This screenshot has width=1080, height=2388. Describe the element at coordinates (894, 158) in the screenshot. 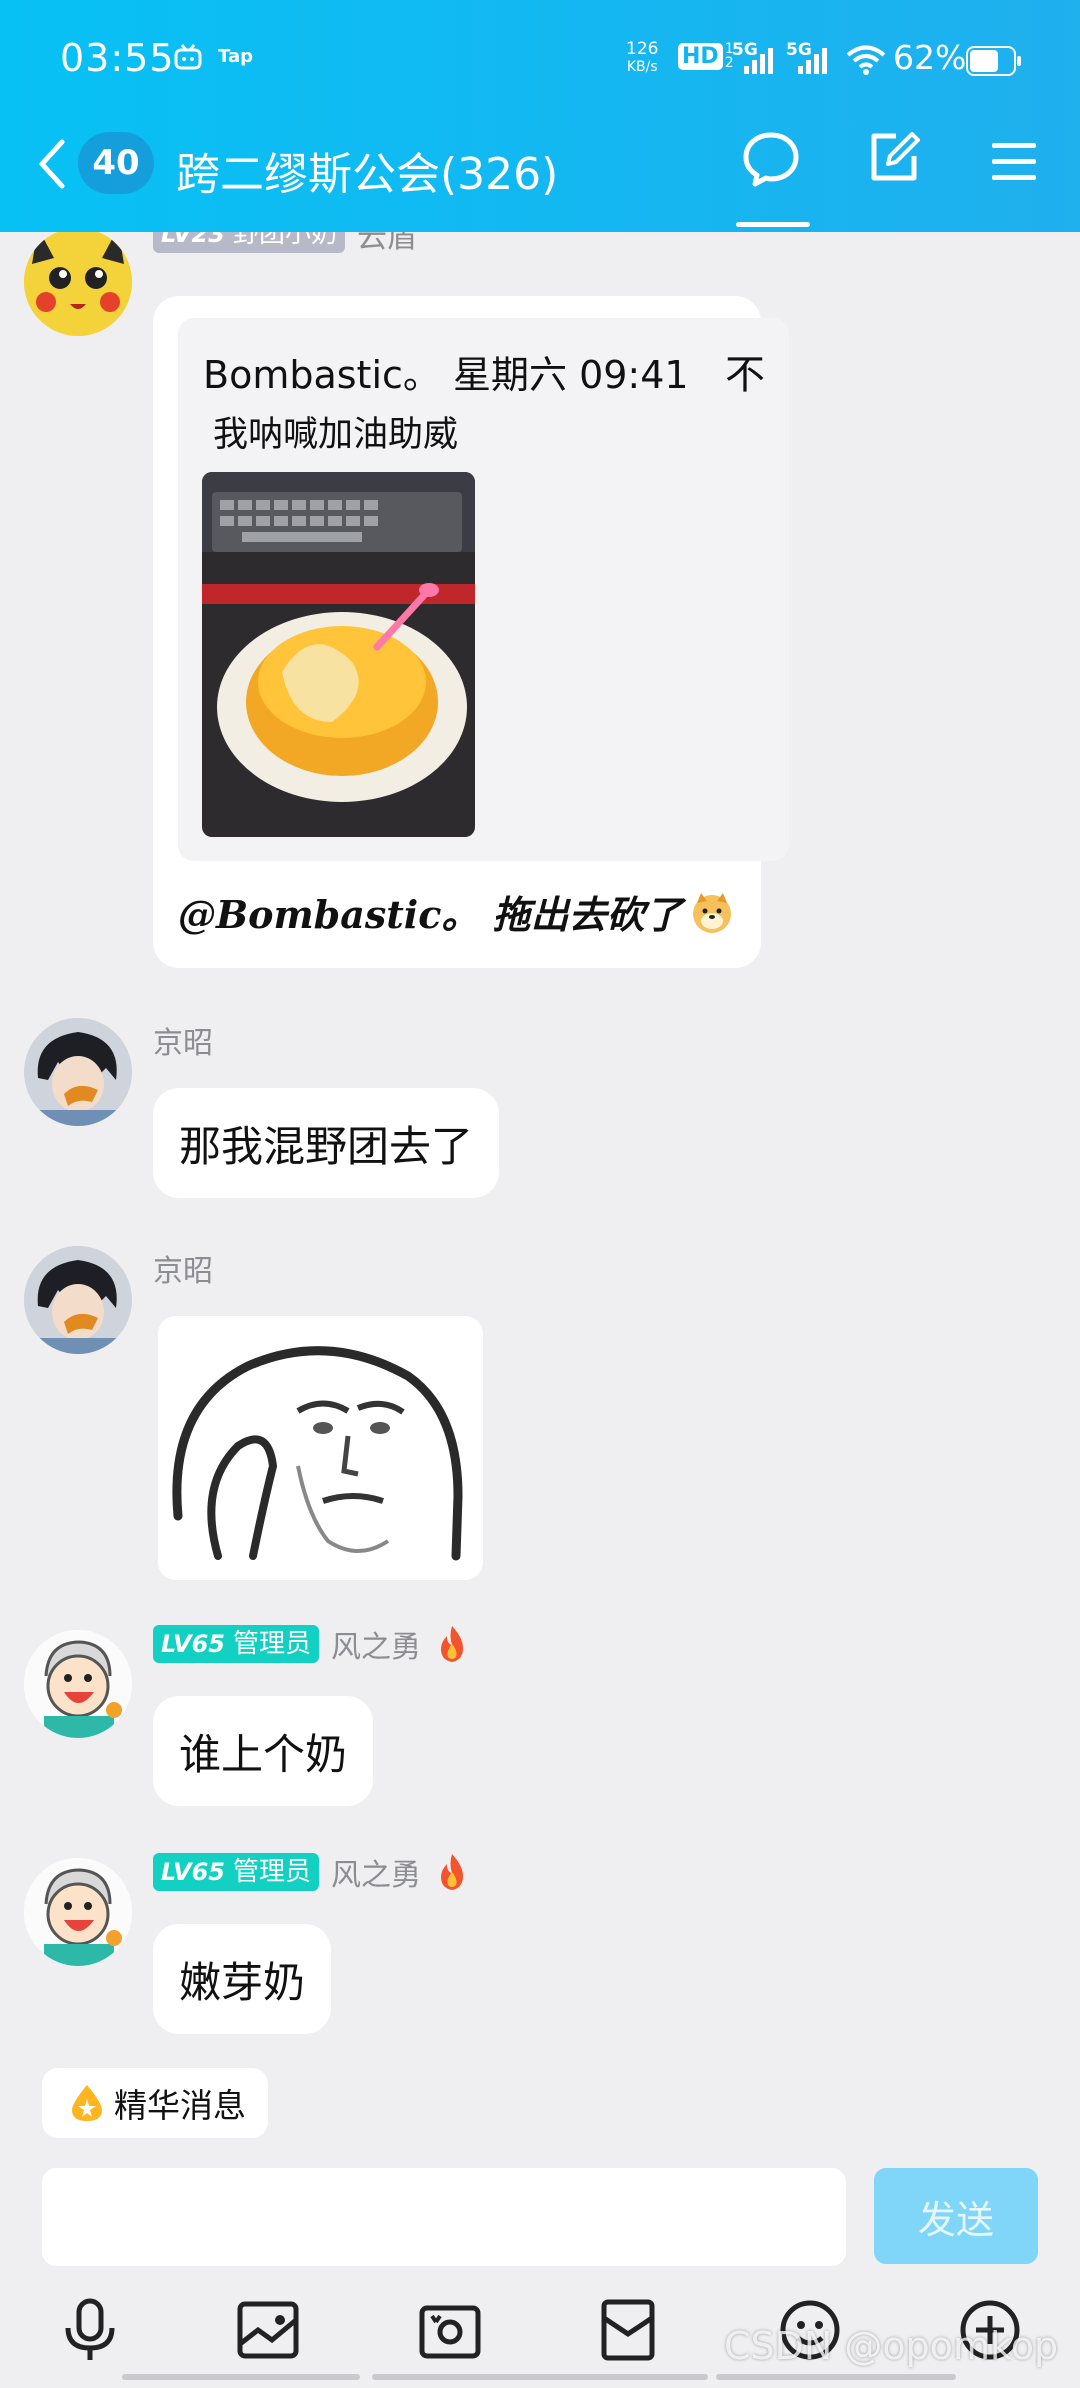

I see `edit-icon` at that location.